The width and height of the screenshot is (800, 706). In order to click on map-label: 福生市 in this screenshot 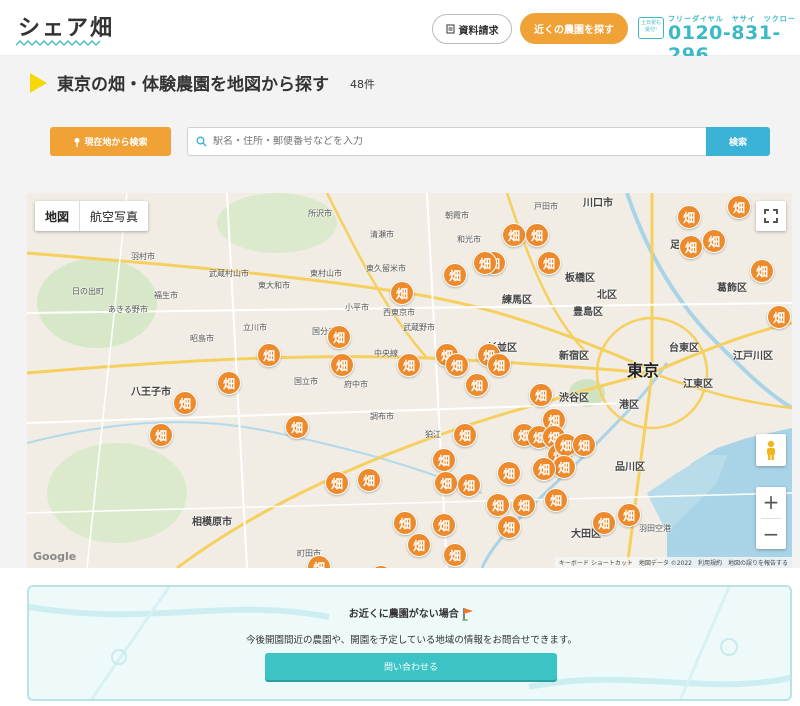, I will do `click(166, 295)`.